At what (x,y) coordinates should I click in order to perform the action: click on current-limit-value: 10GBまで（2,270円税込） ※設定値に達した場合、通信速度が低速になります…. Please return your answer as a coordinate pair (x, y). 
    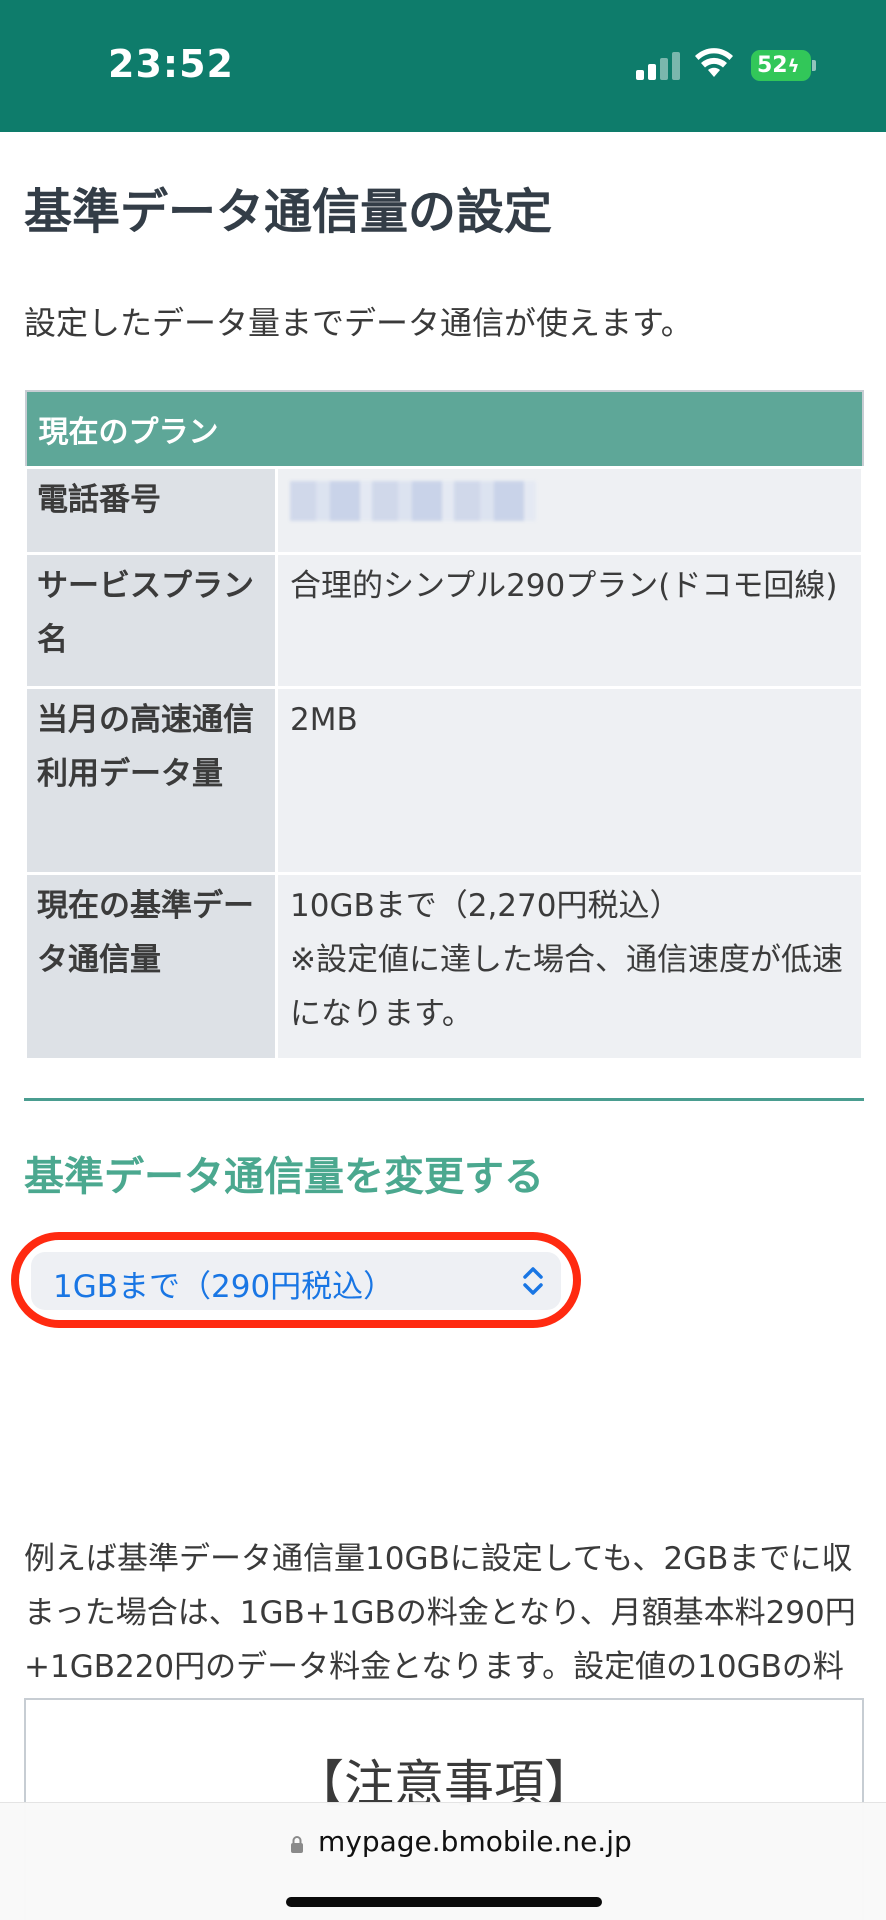
    Looking at the image, I should click on (569, 966).